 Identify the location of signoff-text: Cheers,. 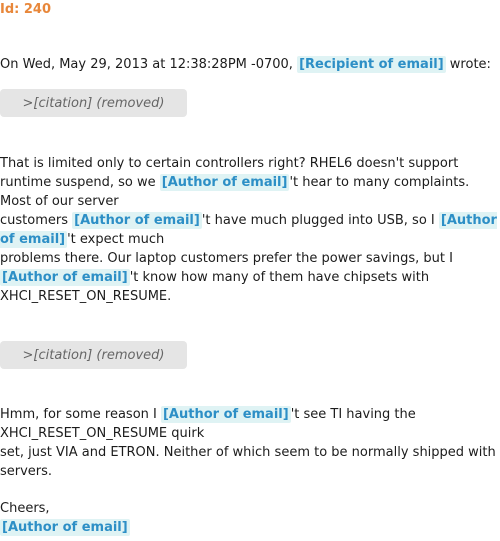
(25, 508).